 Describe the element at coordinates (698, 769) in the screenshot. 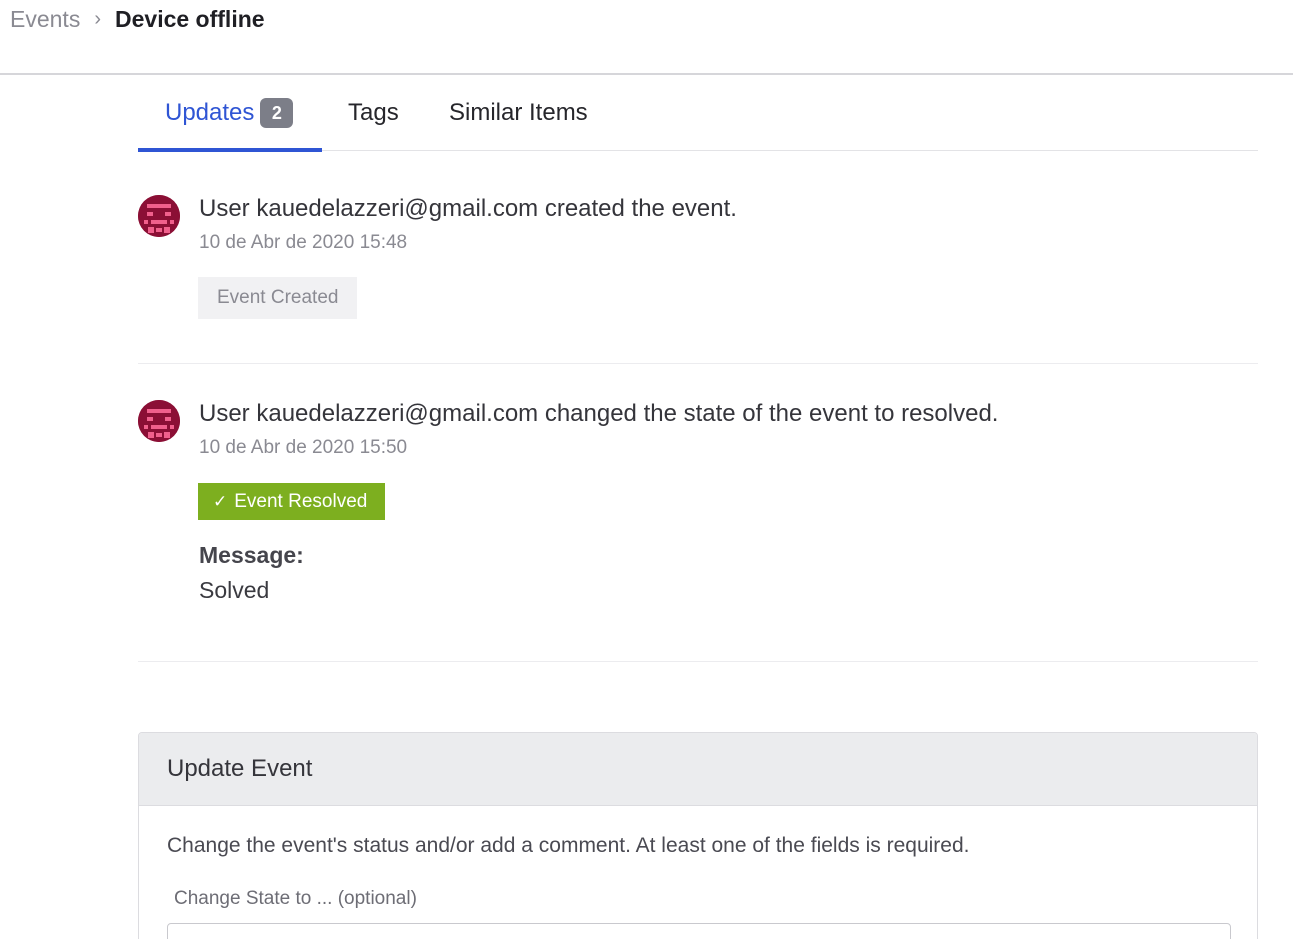

I see `update-event-header: Update Event` at that location.